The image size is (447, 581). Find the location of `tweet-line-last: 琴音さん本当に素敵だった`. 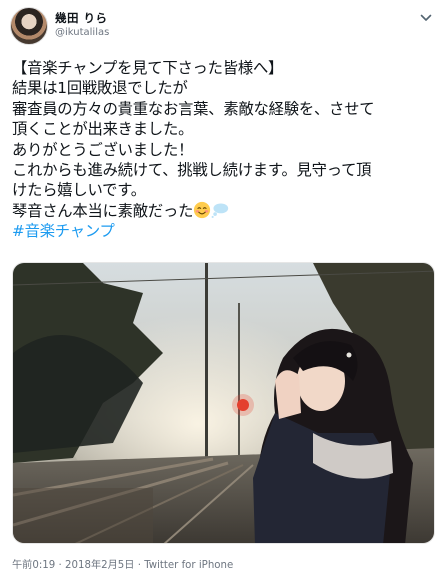

tweet-line-last: 琴音さん本当に素敵だった is located at coordinates (226, 211).